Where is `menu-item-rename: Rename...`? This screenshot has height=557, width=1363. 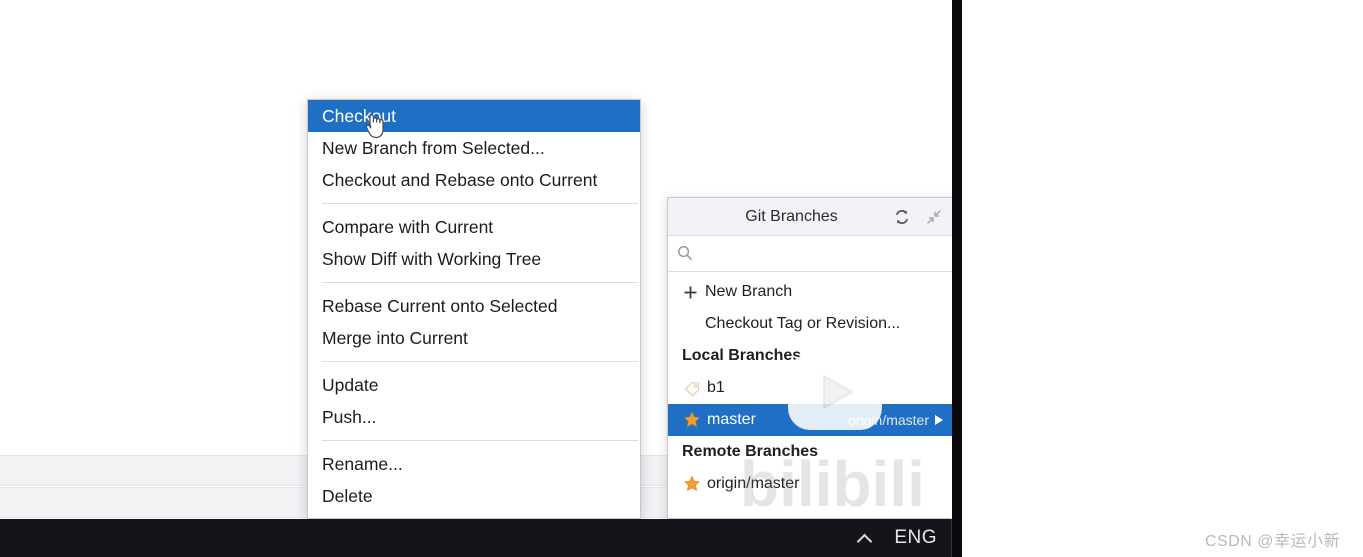
menu-item-rename: Rename... is located at coordinates (474, 464).